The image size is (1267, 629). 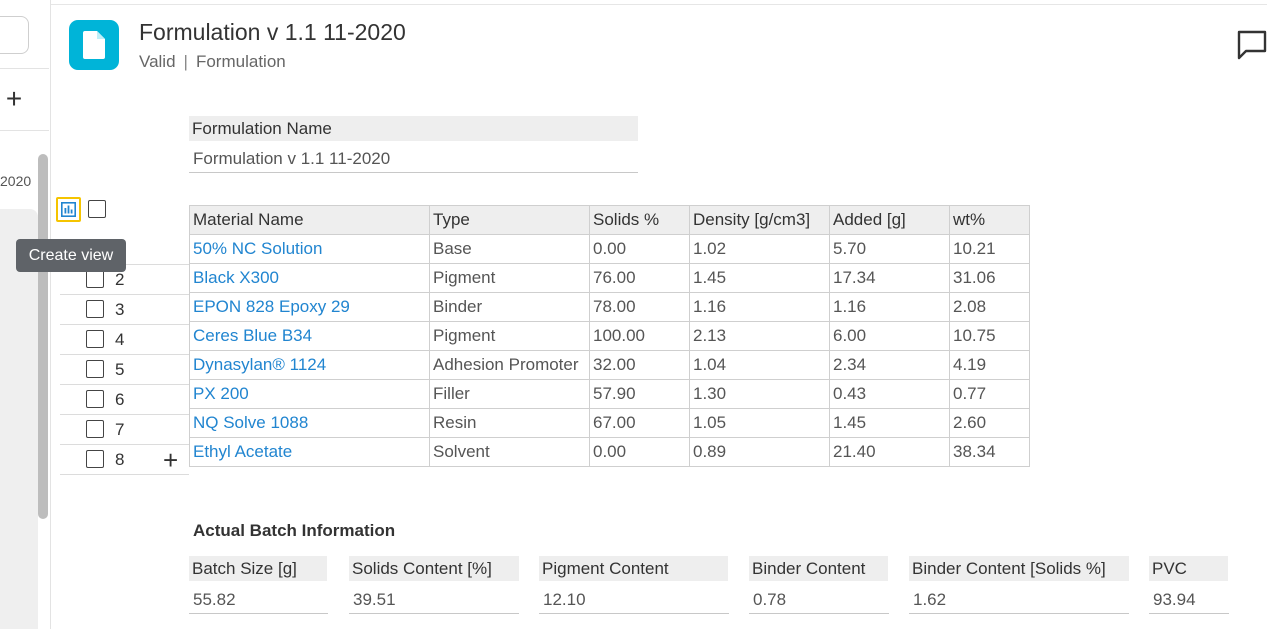 What do you see at coordinates (97, 209) in the screenshot?
I see `select-all-checkbox` at bounding box center [97, 209].